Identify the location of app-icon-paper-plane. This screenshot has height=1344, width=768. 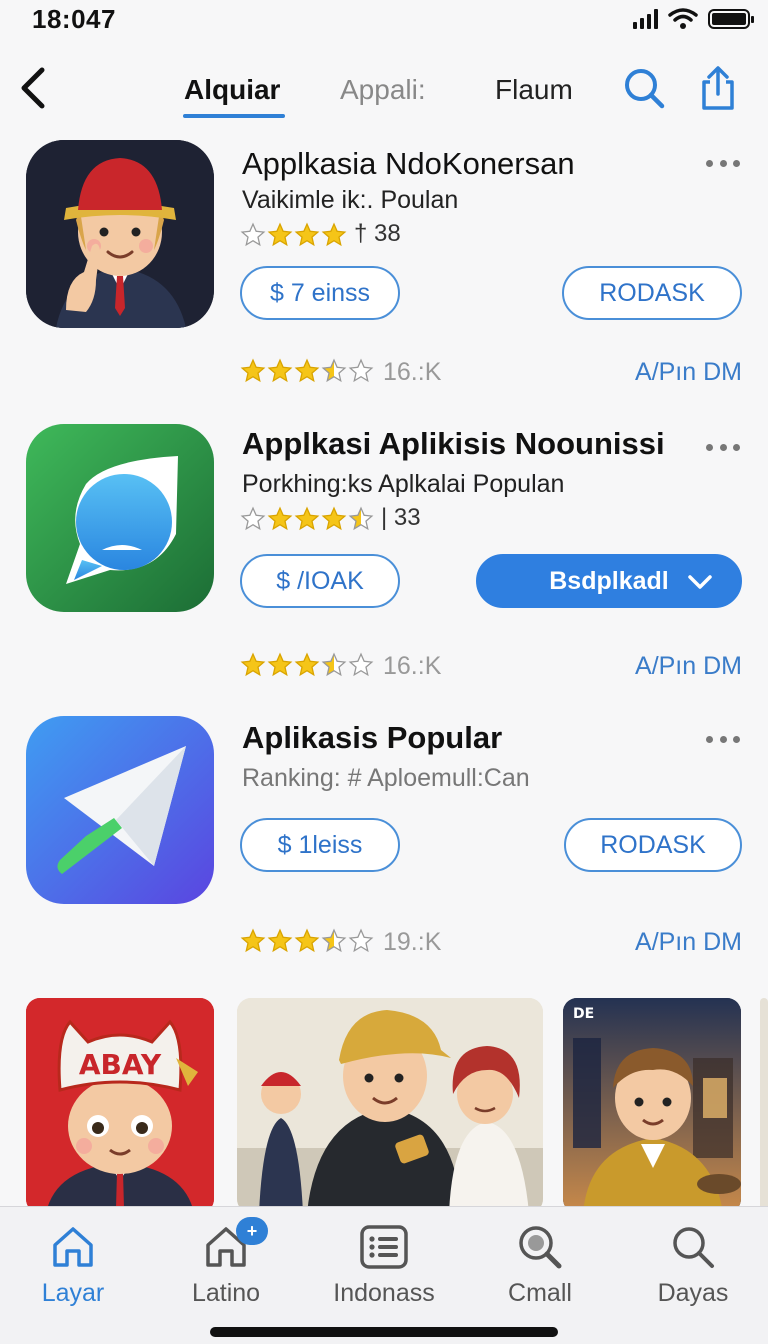
(120, 810).